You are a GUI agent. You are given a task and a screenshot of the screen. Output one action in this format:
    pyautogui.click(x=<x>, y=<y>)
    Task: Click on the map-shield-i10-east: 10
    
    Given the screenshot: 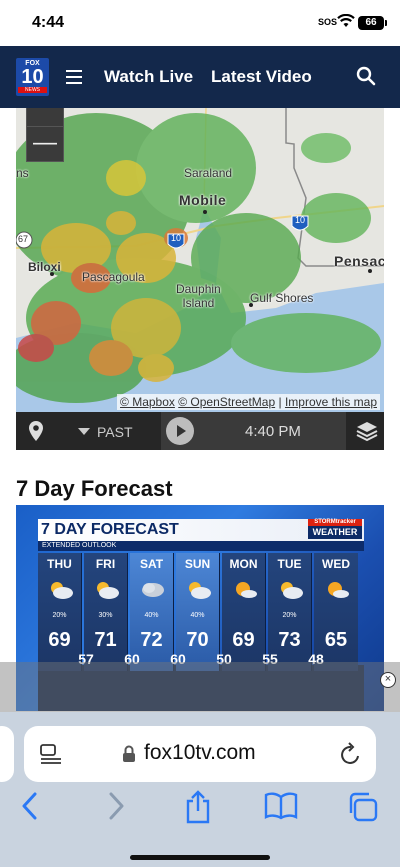 What is the action you would take?
    pyautogui.click(x=300, y=220)
    